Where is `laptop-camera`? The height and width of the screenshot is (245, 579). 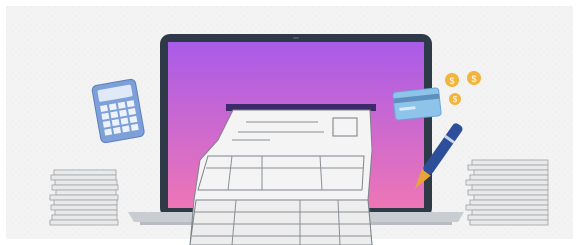 laptop-camera is located at coordinates (296, 38).